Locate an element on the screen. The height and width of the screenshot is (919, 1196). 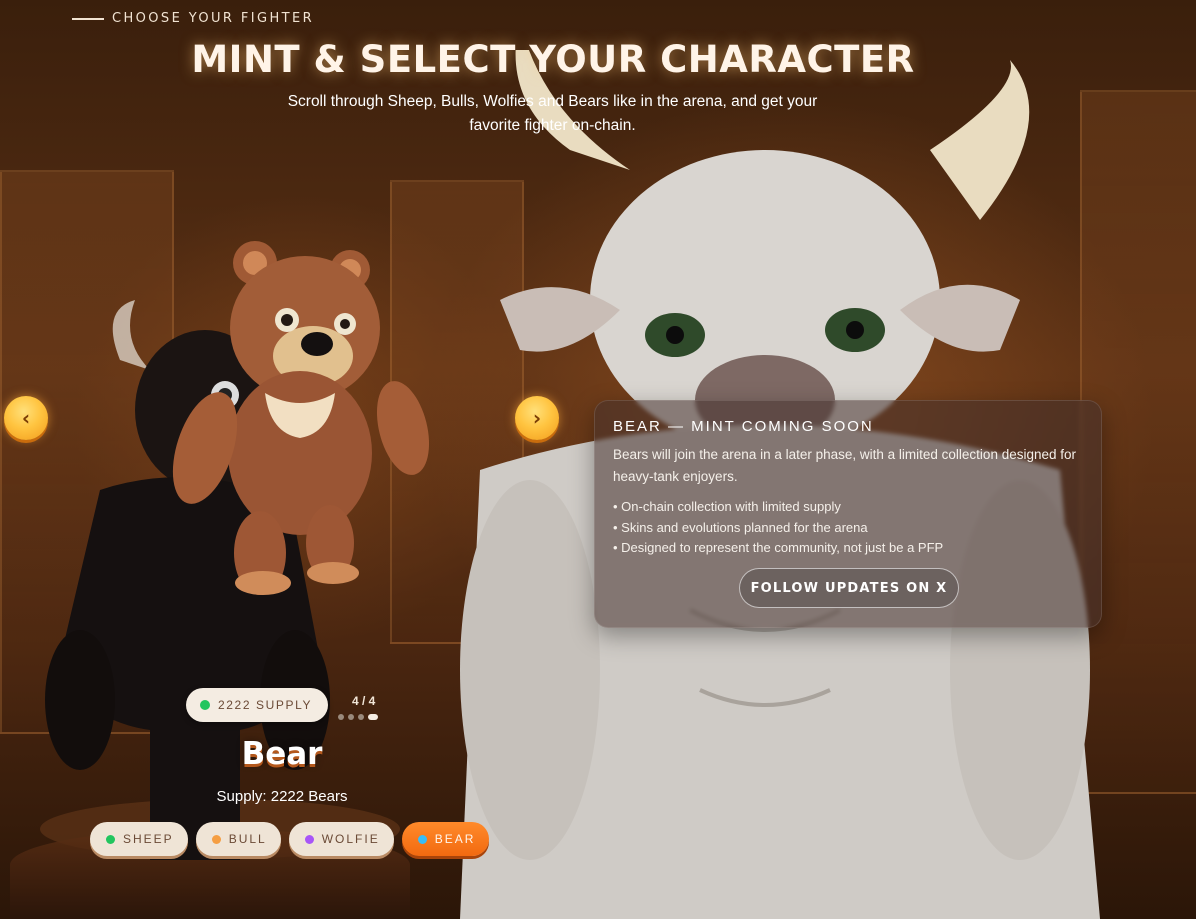
tab-label: SHEEP is located at coordinates (148, 839).